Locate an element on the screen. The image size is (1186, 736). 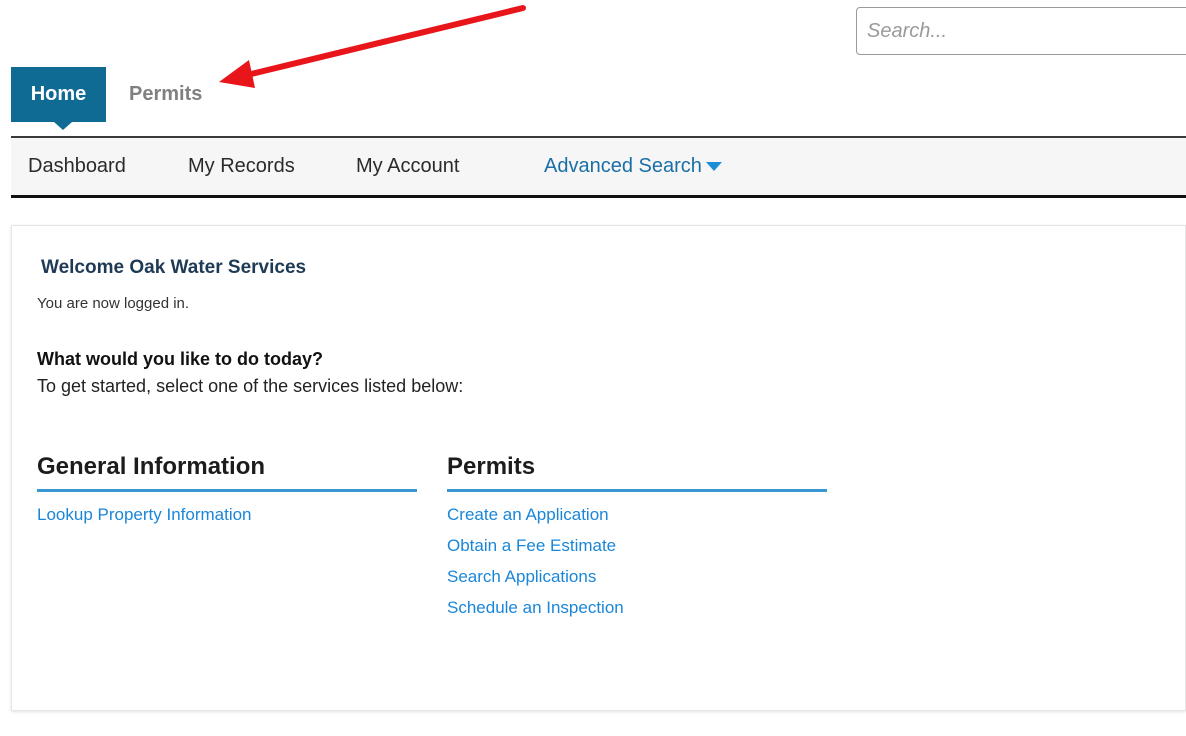
nav-item-label: My Records is located at coordinates (241, 166).